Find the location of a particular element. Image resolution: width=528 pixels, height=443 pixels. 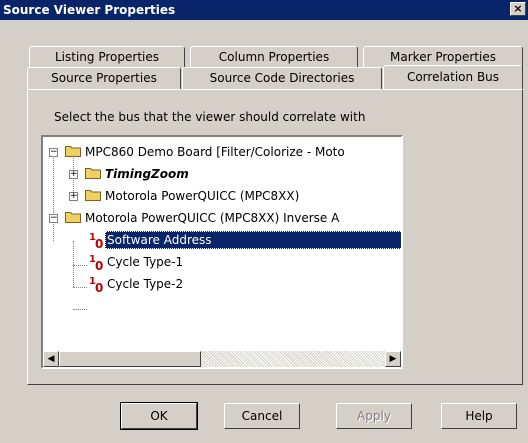

scroll-track is located at coordinates (293, 359).